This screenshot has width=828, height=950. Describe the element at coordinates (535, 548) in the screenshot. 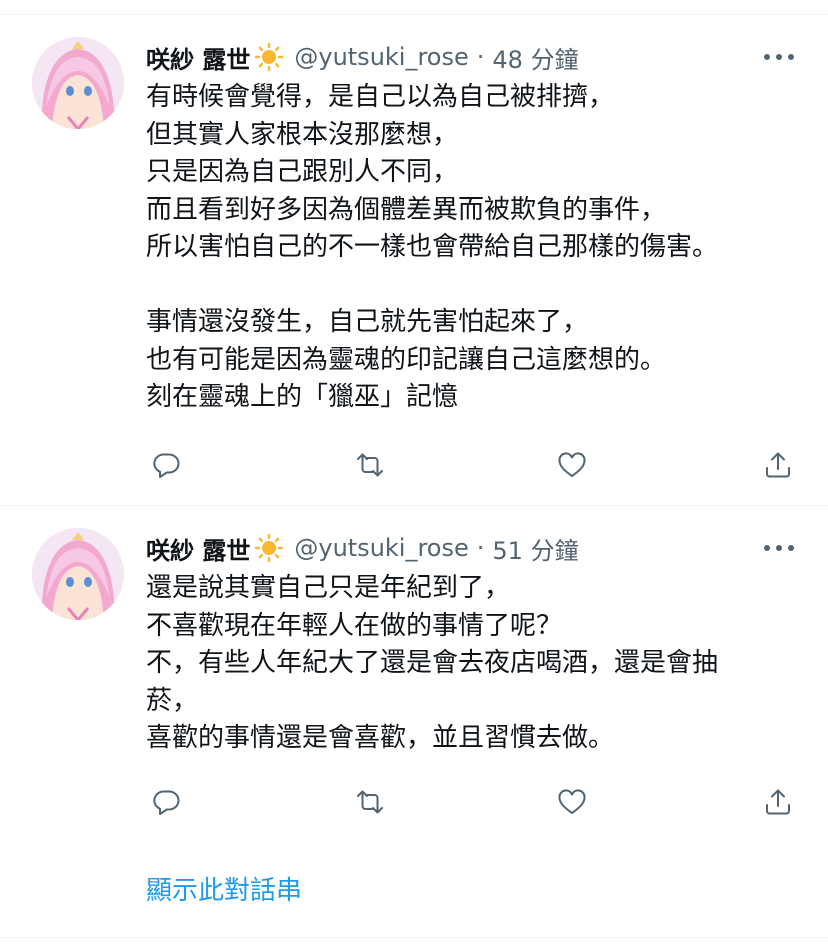

I see `timestamp: 51 分鐘` at that location.